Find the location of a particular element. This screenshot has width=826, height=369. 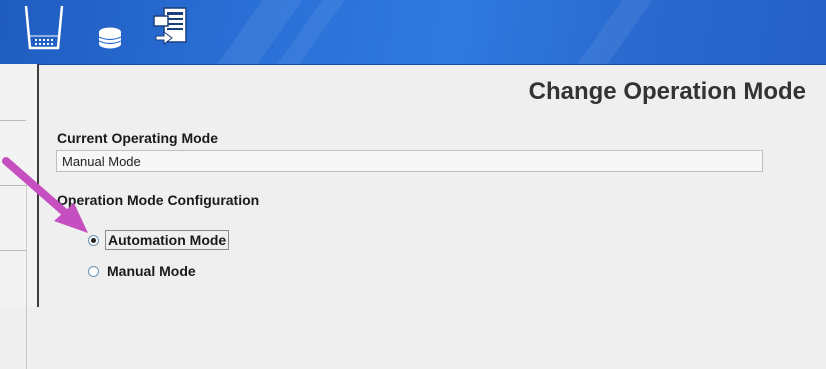

current-mode-field: Manual Mode is located at coordinates (409, 161).